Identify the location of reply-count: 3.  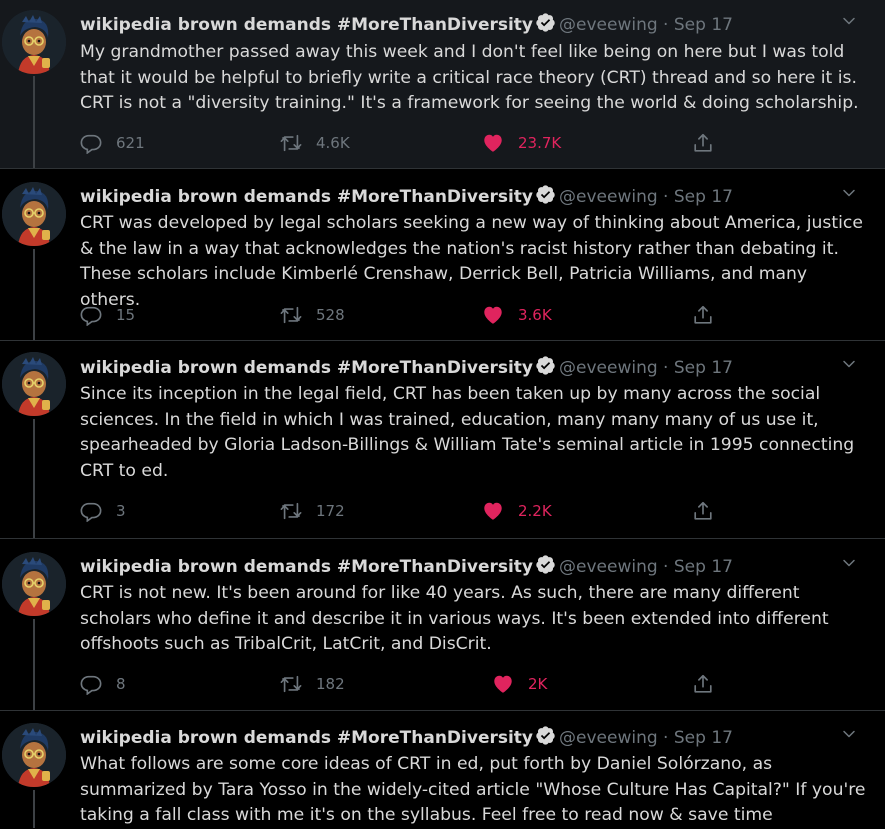
(121, 511).